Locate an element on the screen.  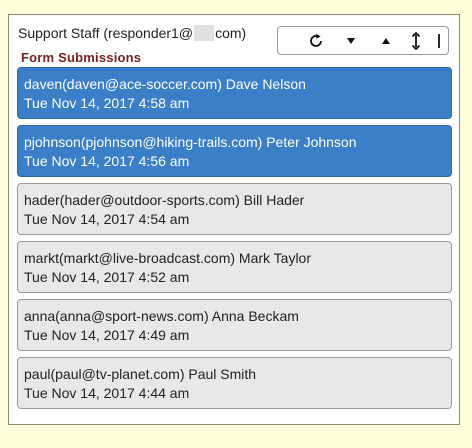
submission-date: Tue Nov 14, 2017 4:58 am is located at coordinates (107, 103).